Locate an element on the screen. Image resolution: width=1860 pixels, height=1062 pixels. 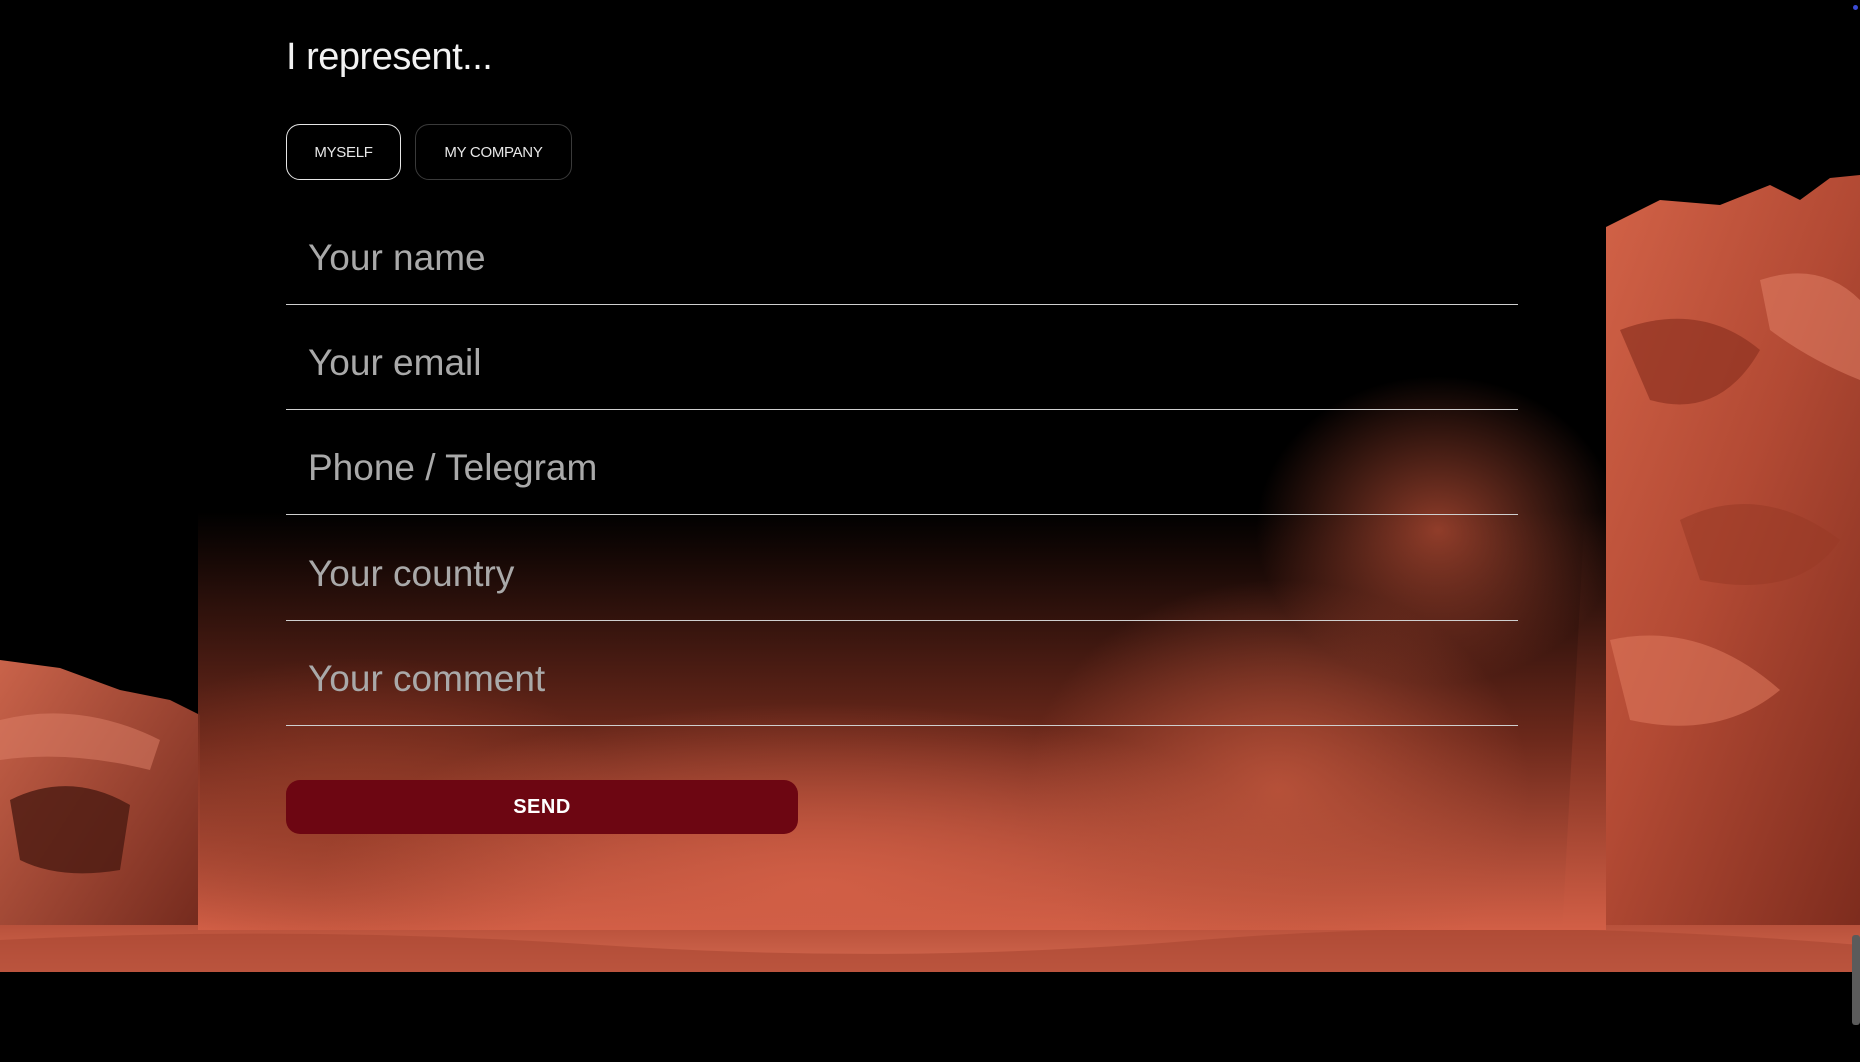
name-input is located at coordinates (898, 258).